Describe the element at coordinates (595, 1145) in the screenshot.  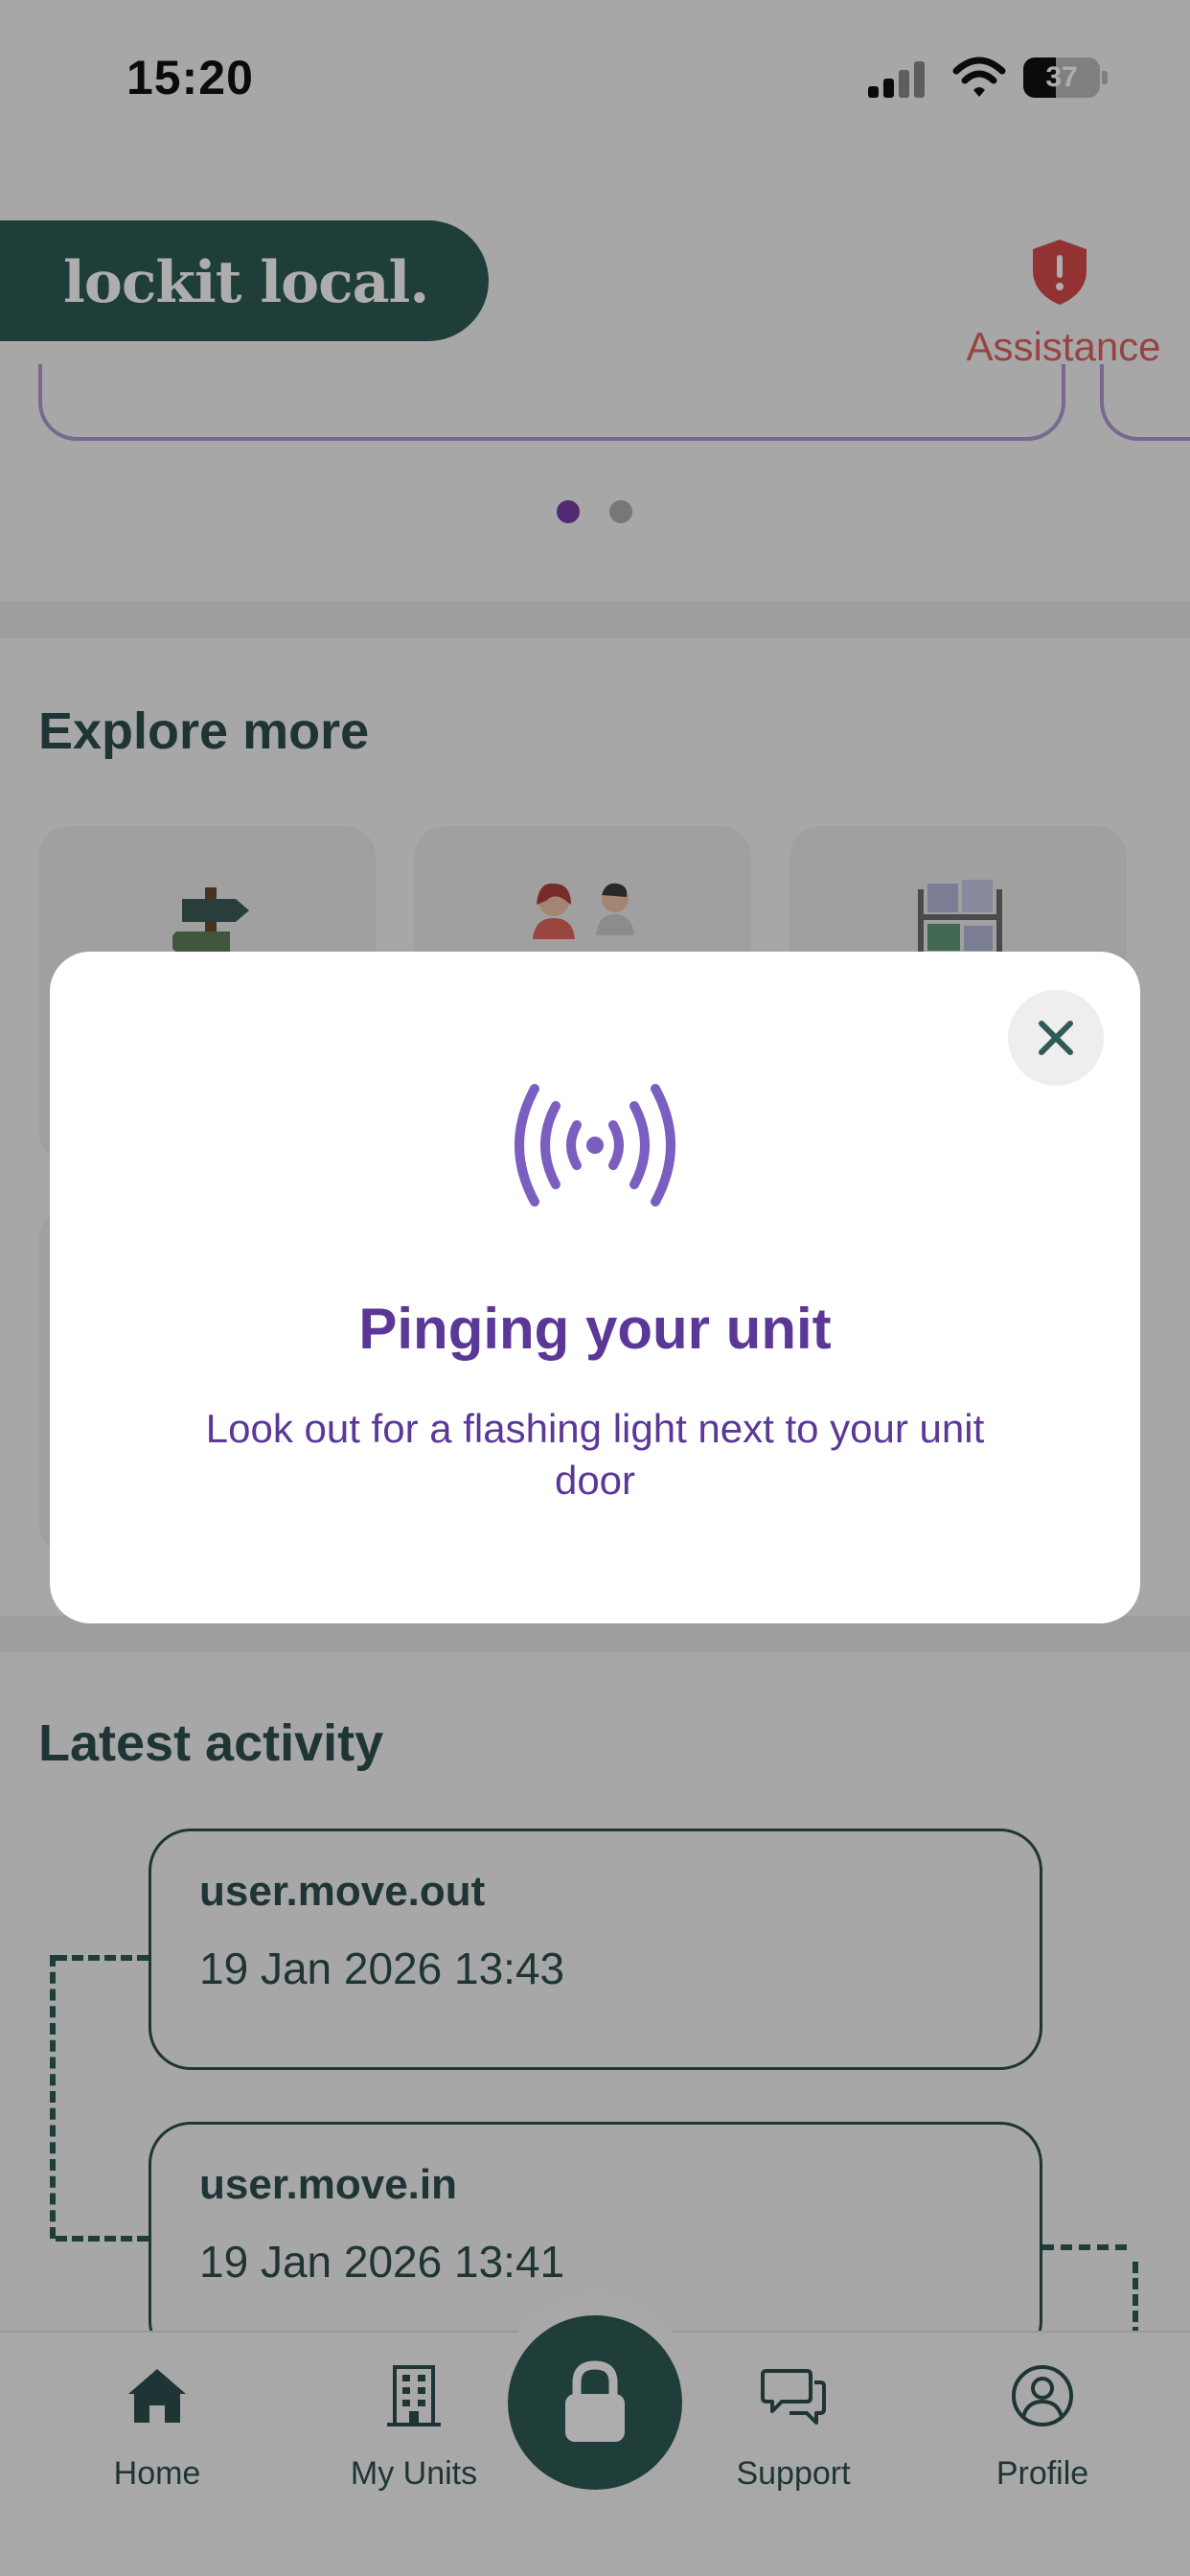
I see `broadcast-icon` at that location.